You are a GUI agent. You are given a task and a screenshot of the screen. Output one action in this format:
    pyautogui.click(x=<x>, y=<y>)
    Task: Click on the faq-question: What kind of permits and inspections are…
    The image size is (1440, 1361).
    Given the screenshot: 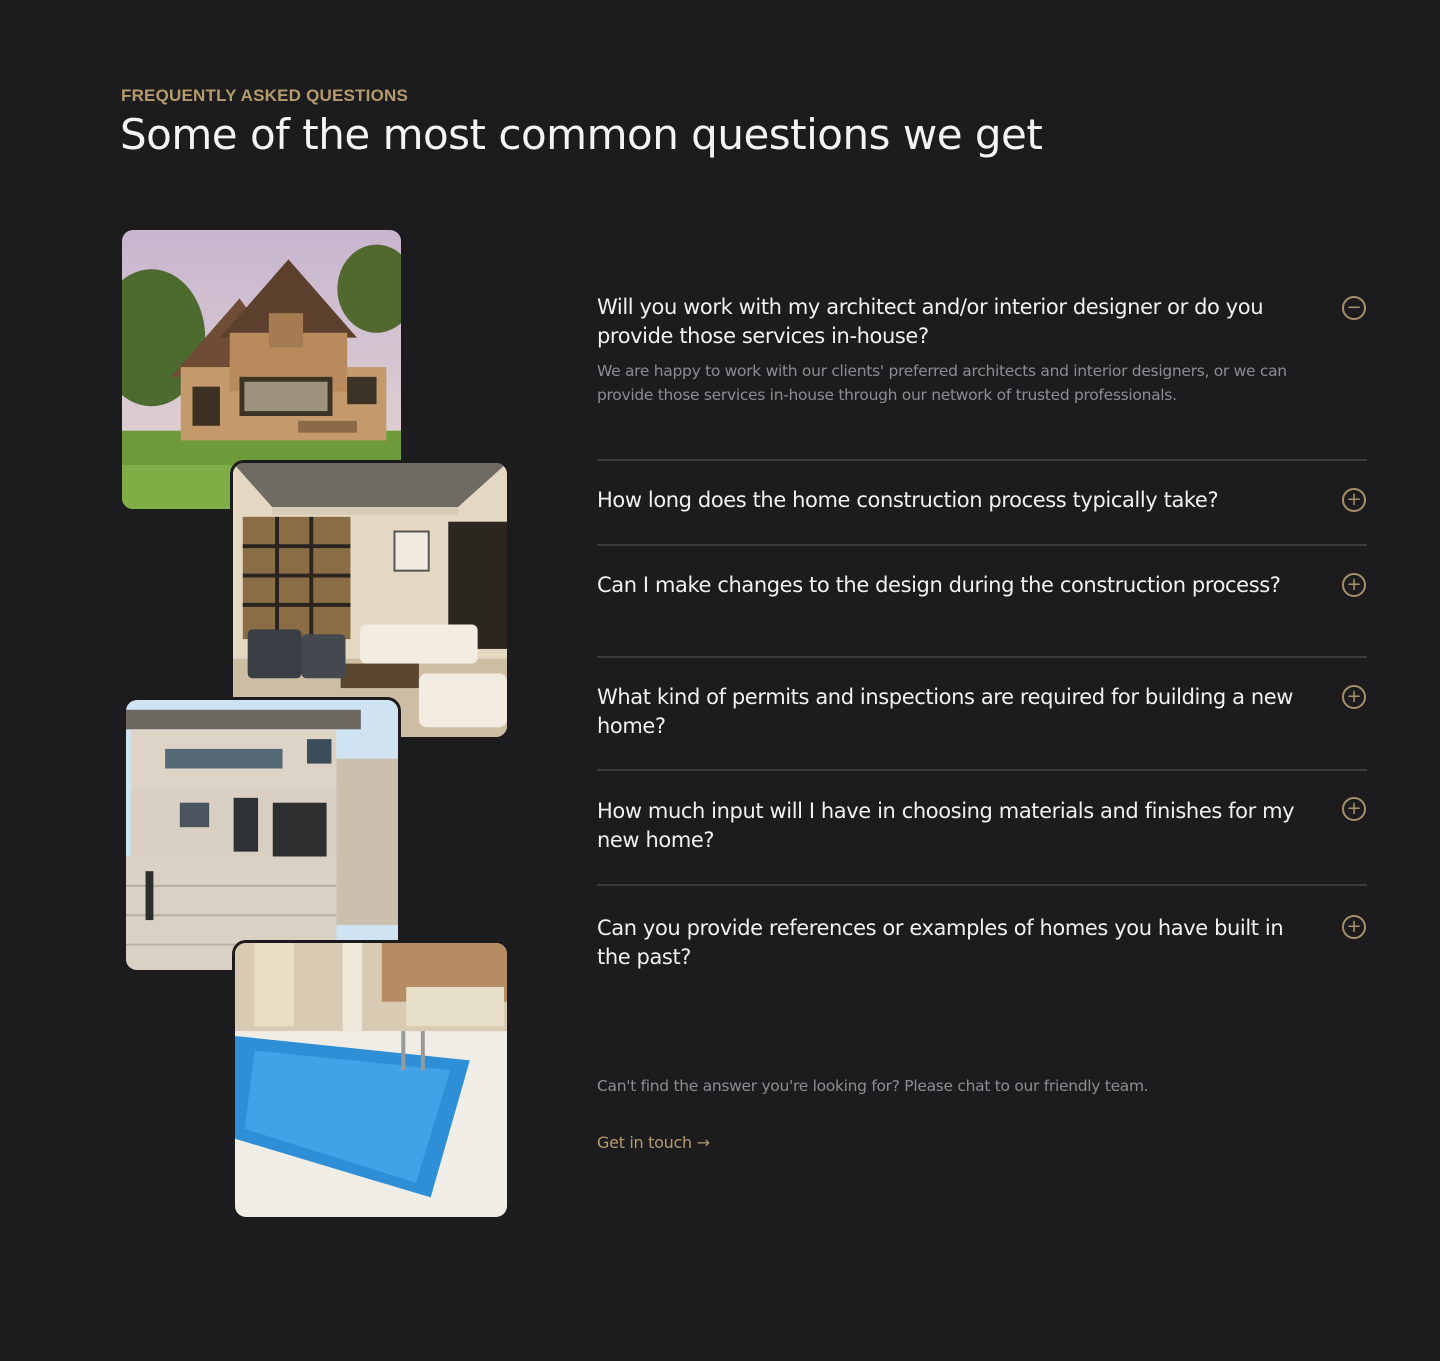 What is the action you would take?
    pyautogui.click(x=952, y=712)
    